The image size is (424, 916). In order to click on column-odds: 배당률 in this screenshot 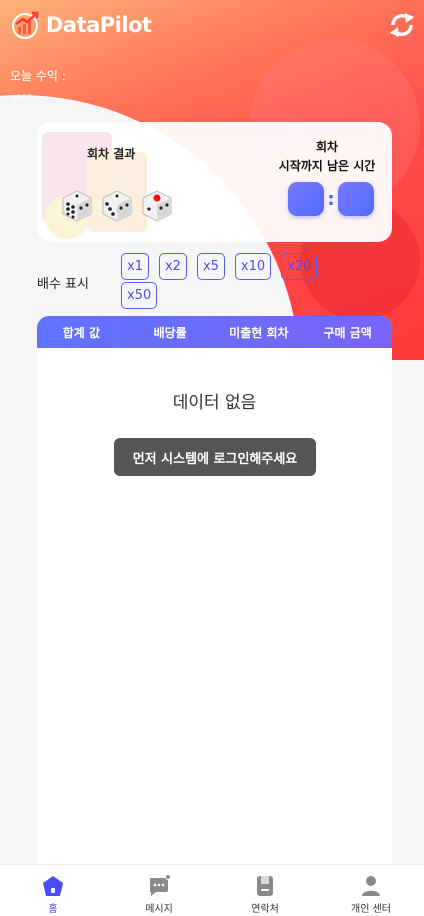, I will do `click(170, 332)`.